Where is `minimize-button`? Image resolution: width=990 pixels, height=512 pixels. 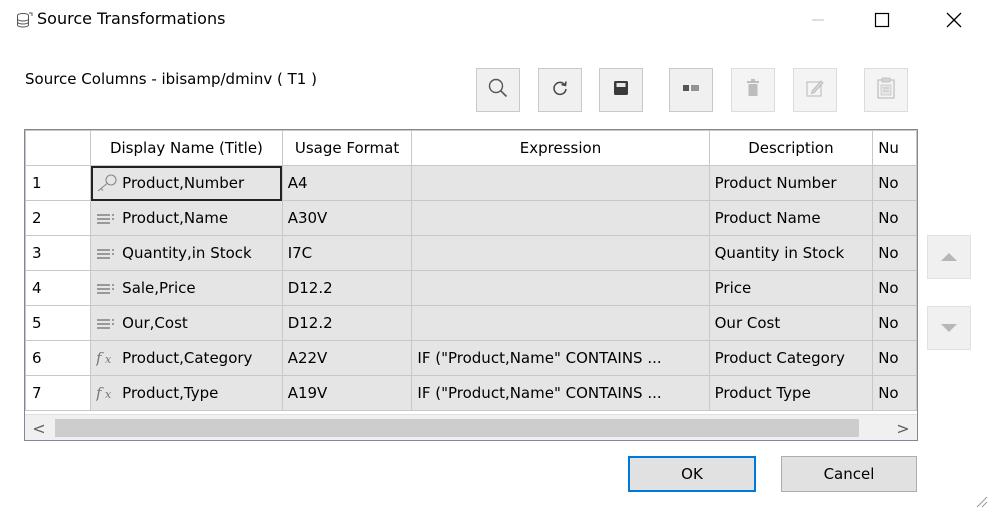
minimize-button is located at coordinates (818, 20).